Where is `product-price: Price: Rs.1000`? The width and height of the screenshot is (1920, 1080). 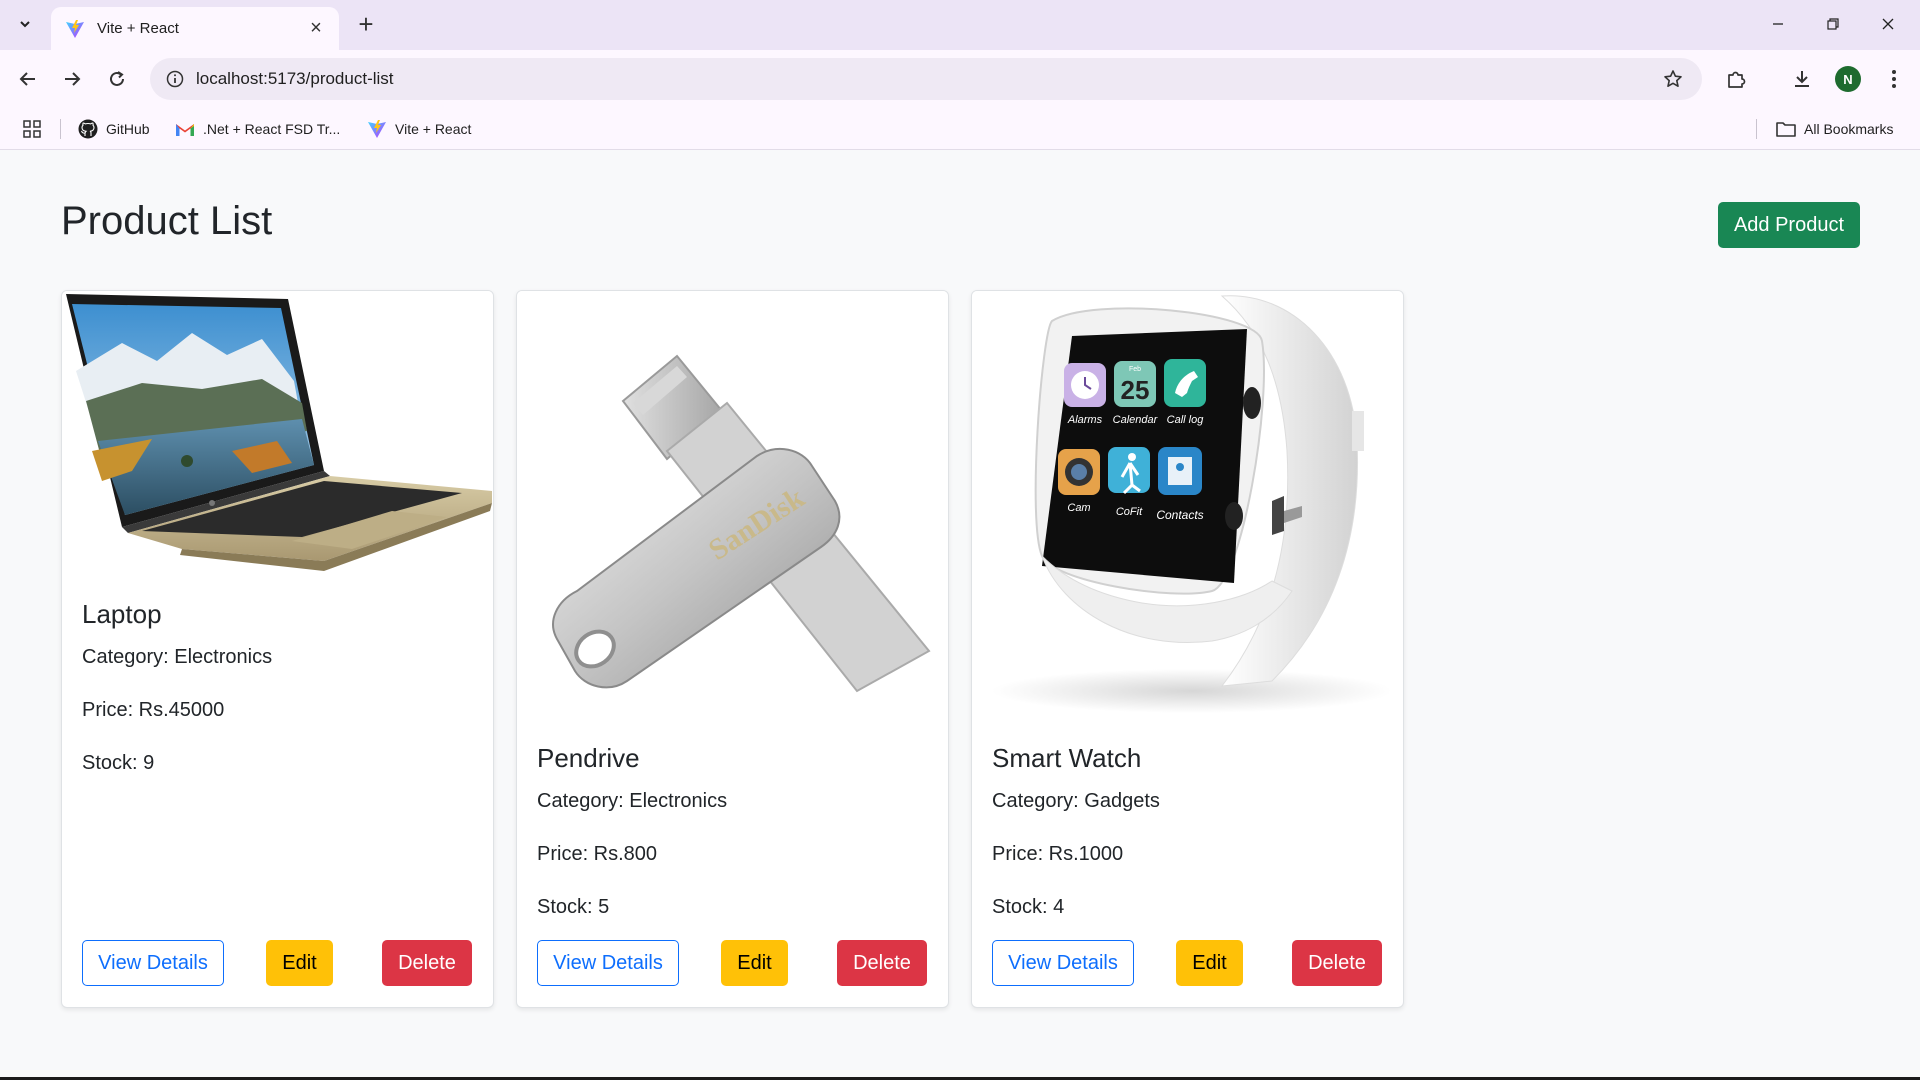
product-price: Price: Rs.1000 is located at coordinates (1058, 854).